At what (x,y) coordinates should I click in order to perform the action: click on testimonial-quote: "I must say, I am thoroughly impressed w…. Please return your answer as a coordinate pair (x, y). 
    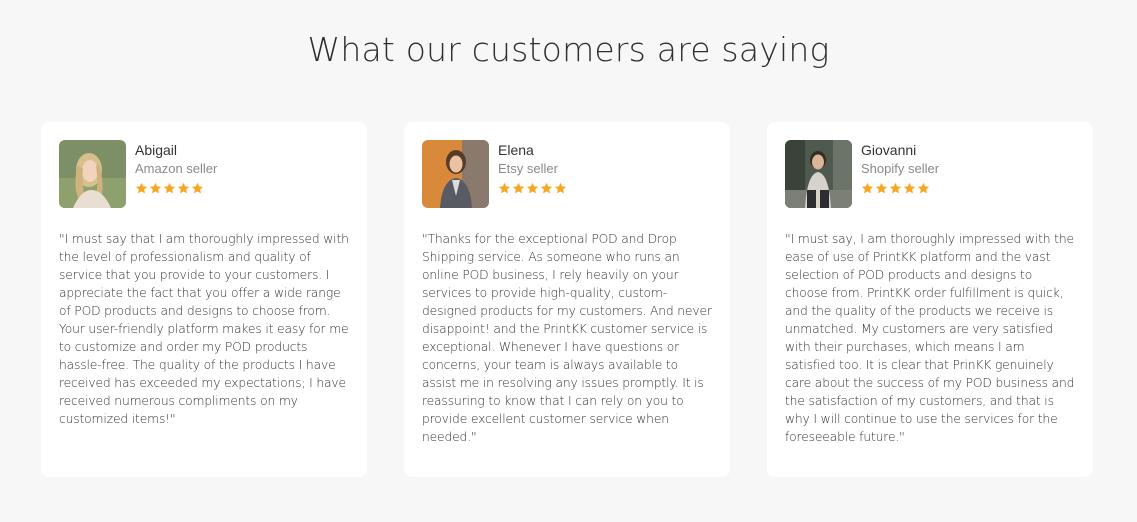
    Looking at the image, I should click on (930, 338).